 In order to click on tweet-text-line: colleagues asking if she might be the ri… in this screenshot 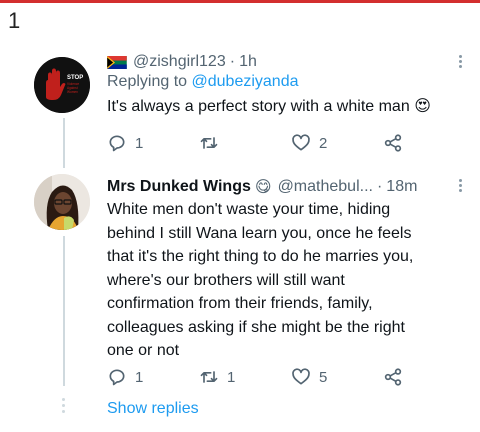, I will do `click(256, 327)`.